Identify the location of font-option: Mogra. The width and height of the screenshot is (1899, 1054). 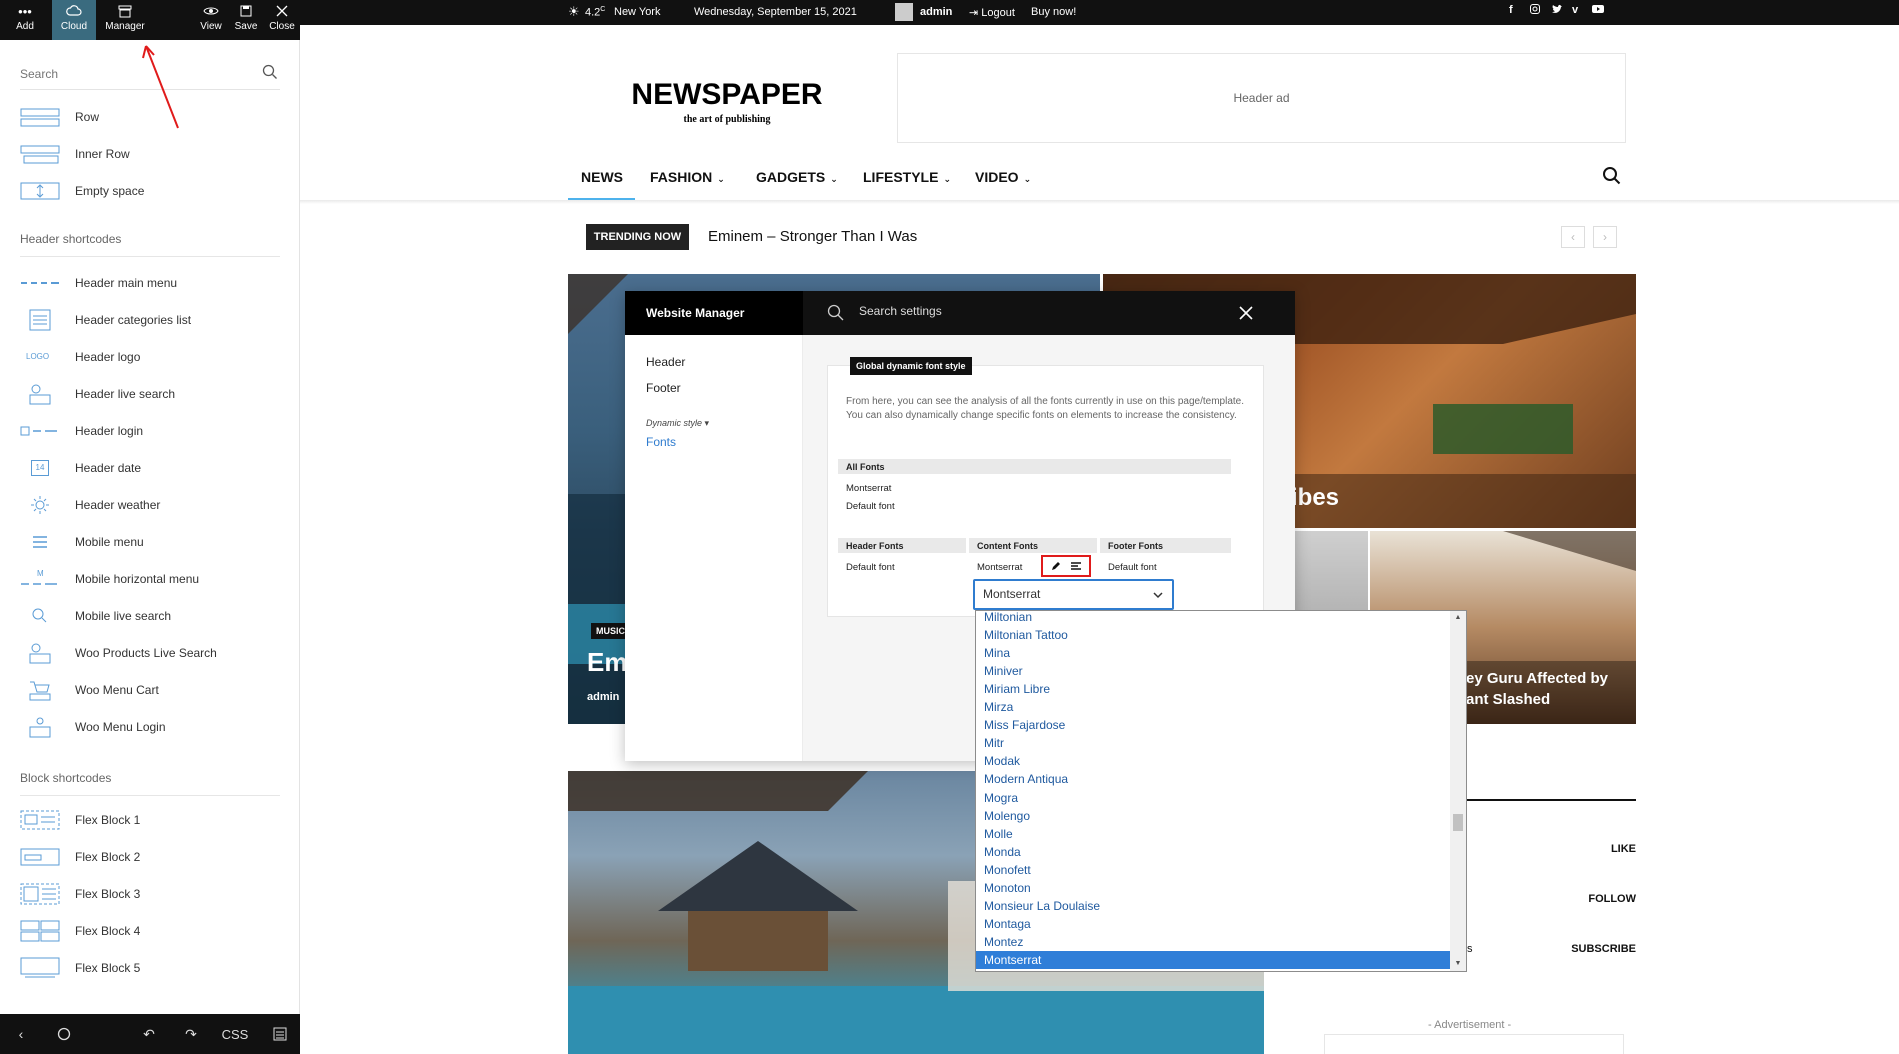
(1213, 798).